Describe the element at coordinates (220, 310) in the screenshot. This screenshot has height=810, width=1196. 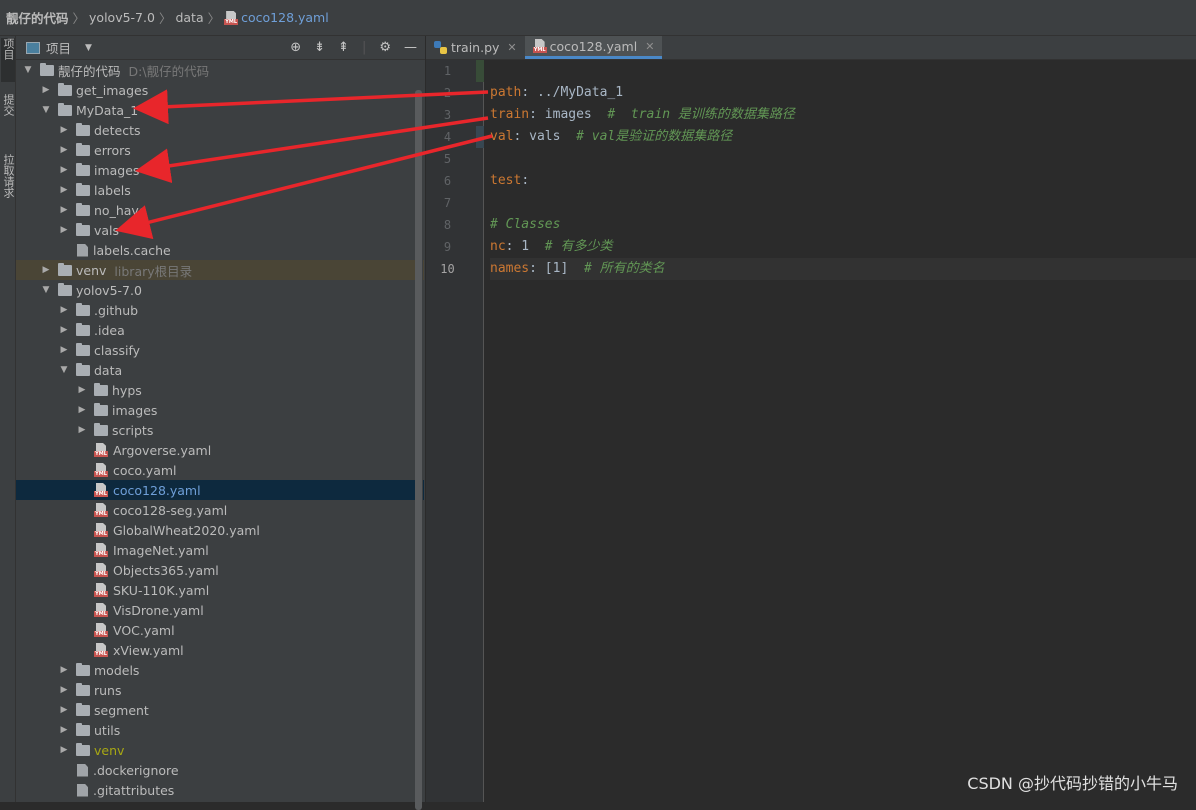
I see `tree-folder-item: ▶ .github` at that location.